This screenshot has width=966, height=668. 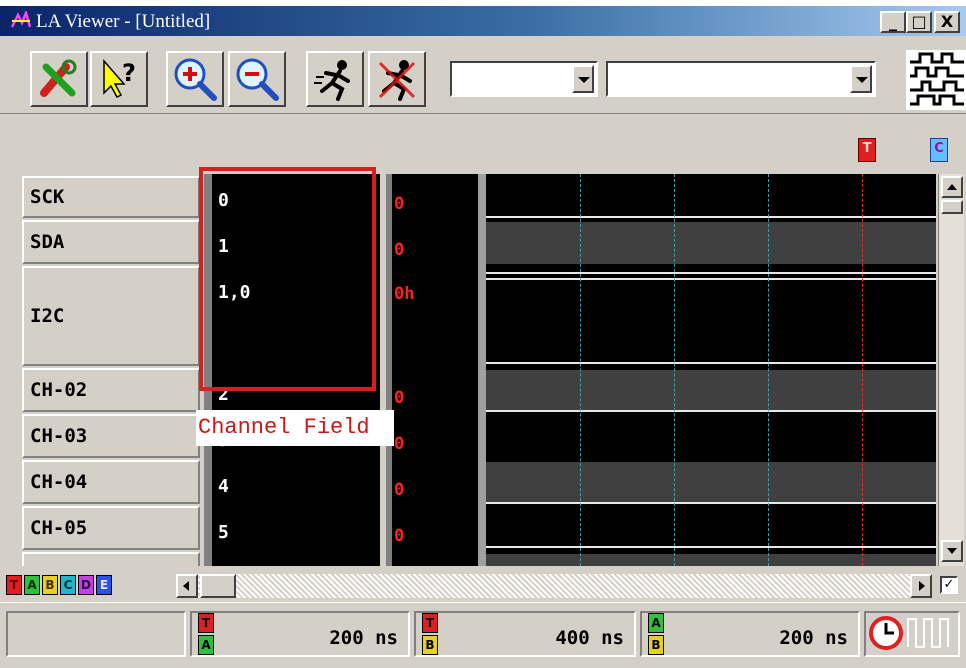 I want to click on tab-T: T, so click(x=14, y=585).